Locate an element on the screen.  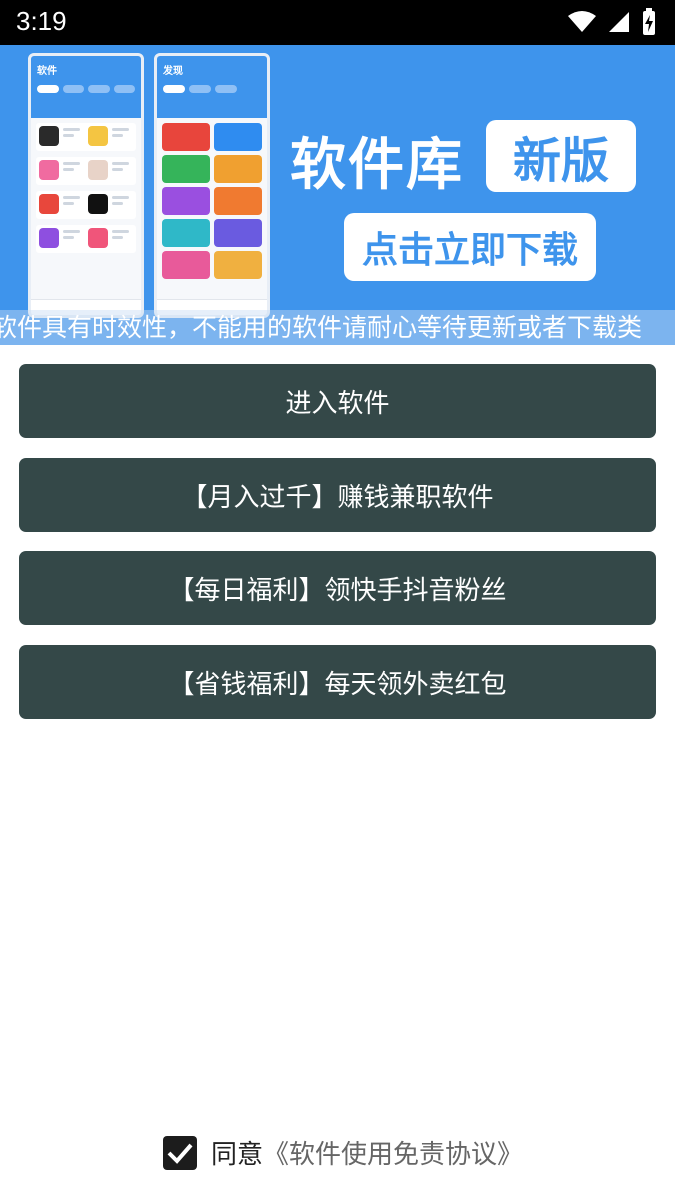
takeout-coupon-button: 【省钱福利】每天领外卖红包 is located at coordinates (337, 682).